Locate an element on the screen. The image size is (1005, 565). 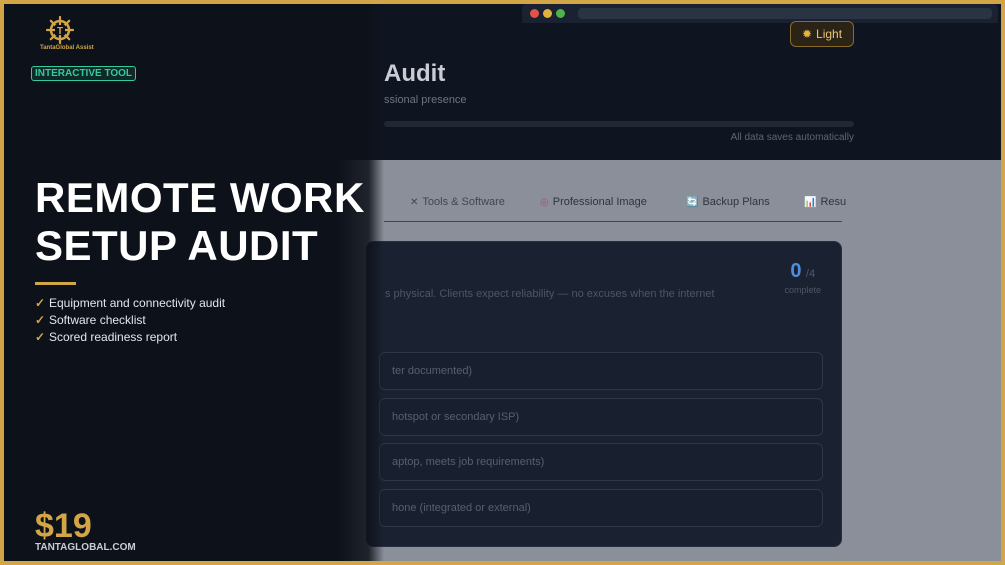
checklist-item-label: hotspot or secondary ISP) is located at coordinates (456, 417).